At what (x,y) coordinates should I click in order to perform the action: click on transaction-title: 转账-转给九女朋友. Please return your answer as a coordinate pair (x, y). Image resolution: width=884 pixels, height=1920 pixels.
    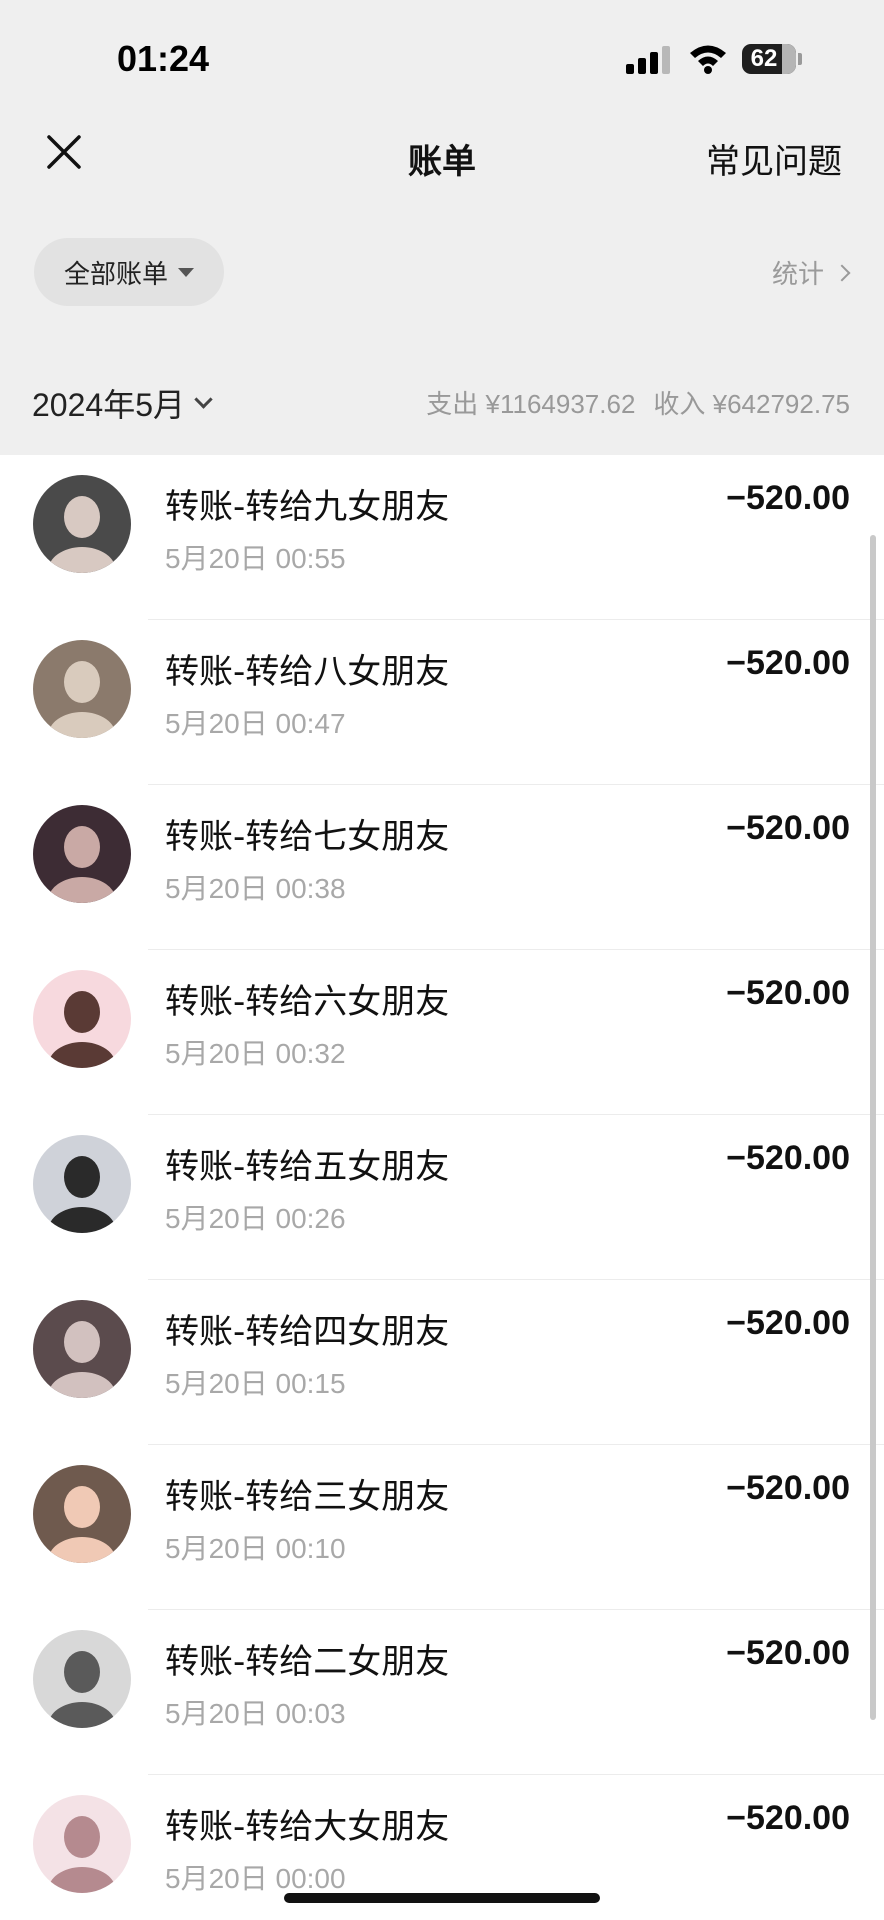
    Looking at the image, I should click on (307, 507).